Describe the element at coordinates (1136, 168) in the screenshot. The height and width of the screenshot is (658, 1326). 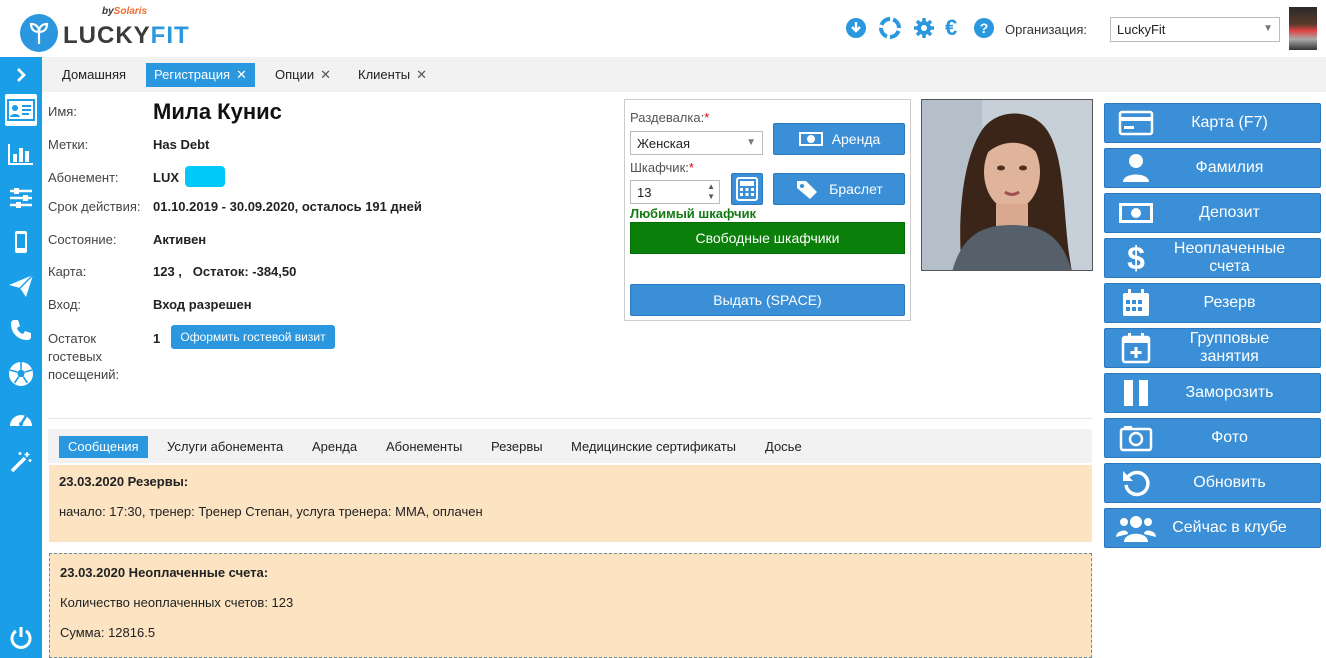
I see `person-icon` at that location.